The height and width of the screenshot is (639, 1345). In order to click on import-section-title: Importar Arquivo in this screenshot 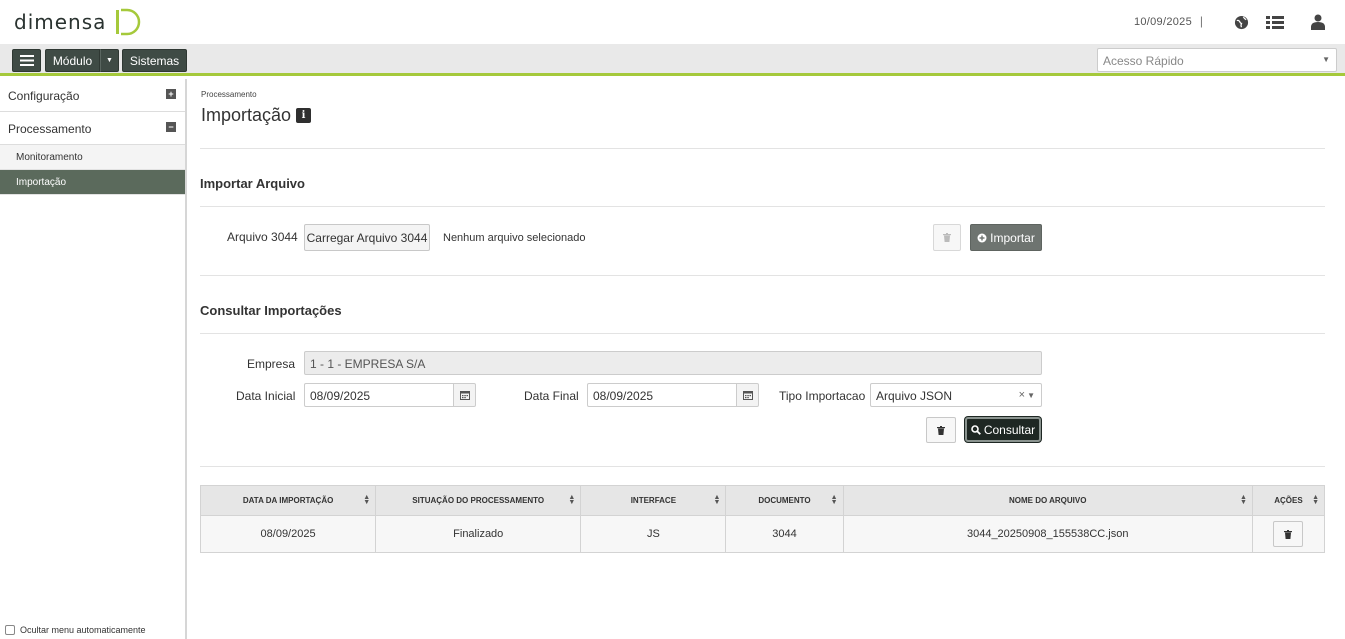, I will do `click(252, 183)`.